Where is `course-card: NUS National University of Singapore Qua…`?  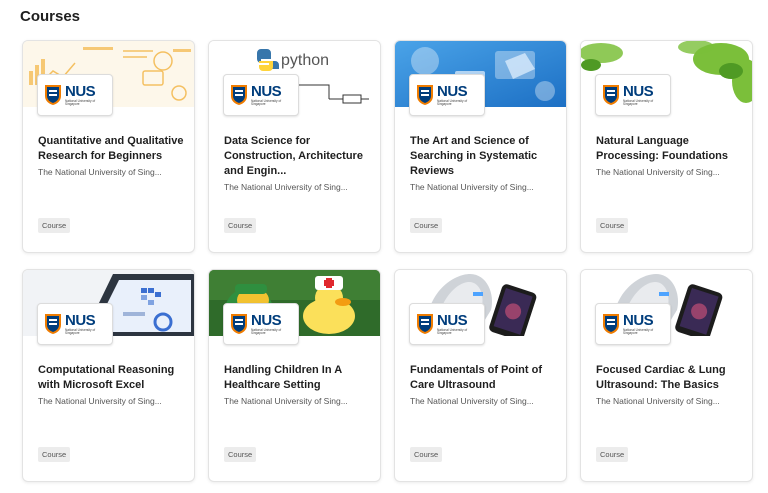 course-card: NUS National University of Singapore Qua… is located at coordinates (108, 146).